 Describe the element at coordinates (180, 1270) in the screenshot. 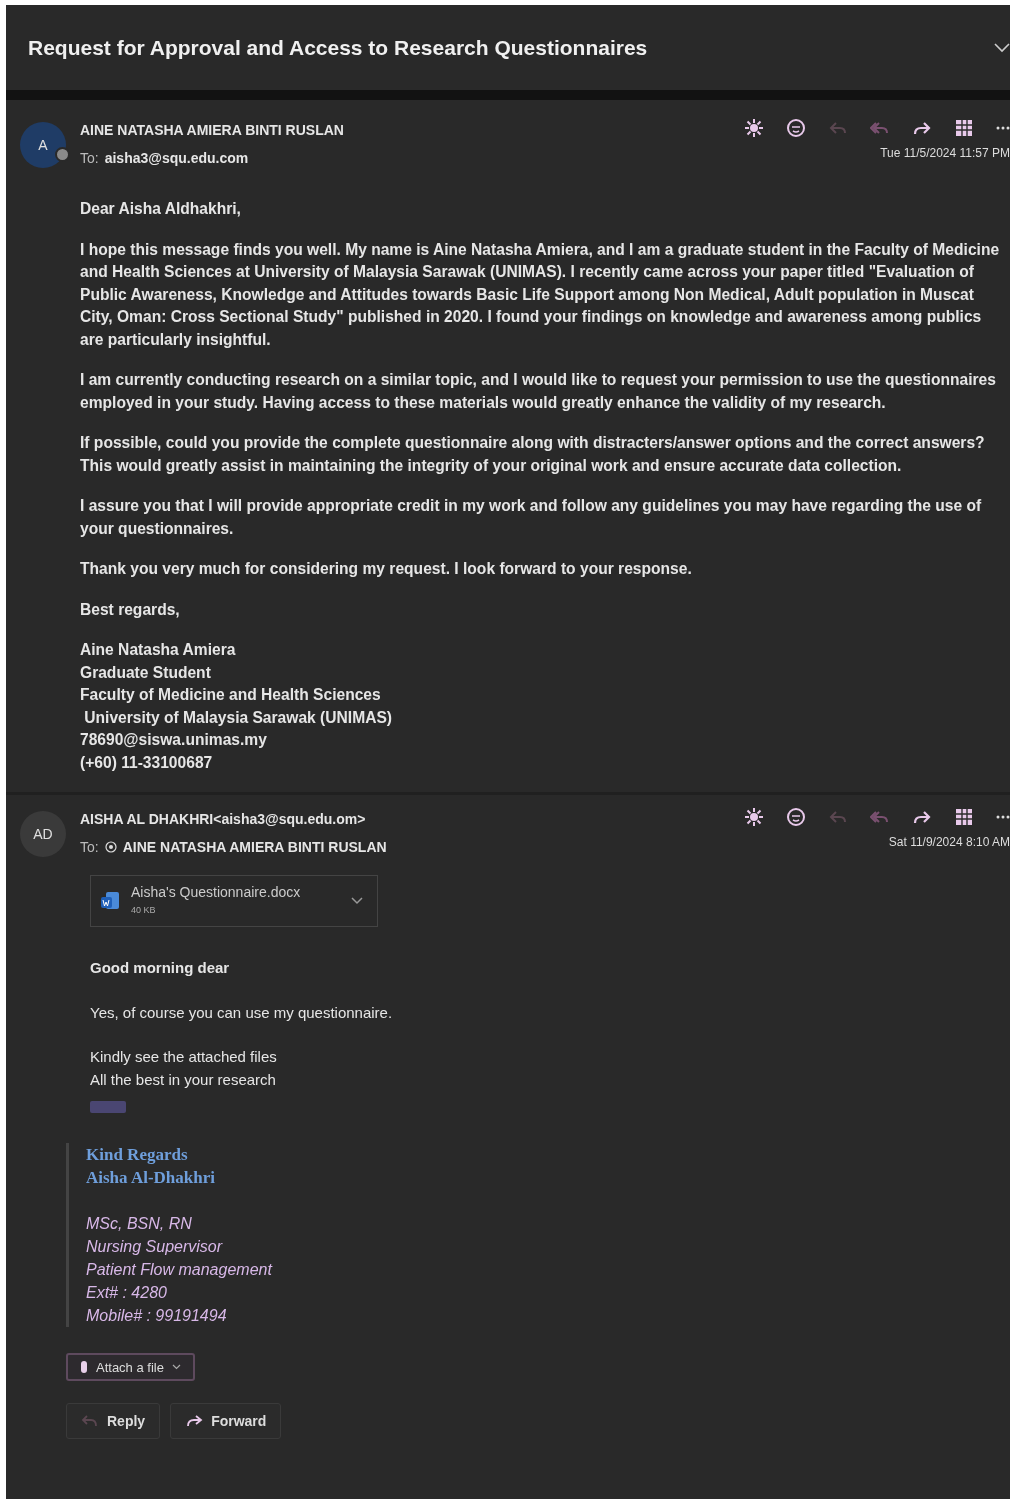

I see `signature-line: Patient Flow management` at that location.